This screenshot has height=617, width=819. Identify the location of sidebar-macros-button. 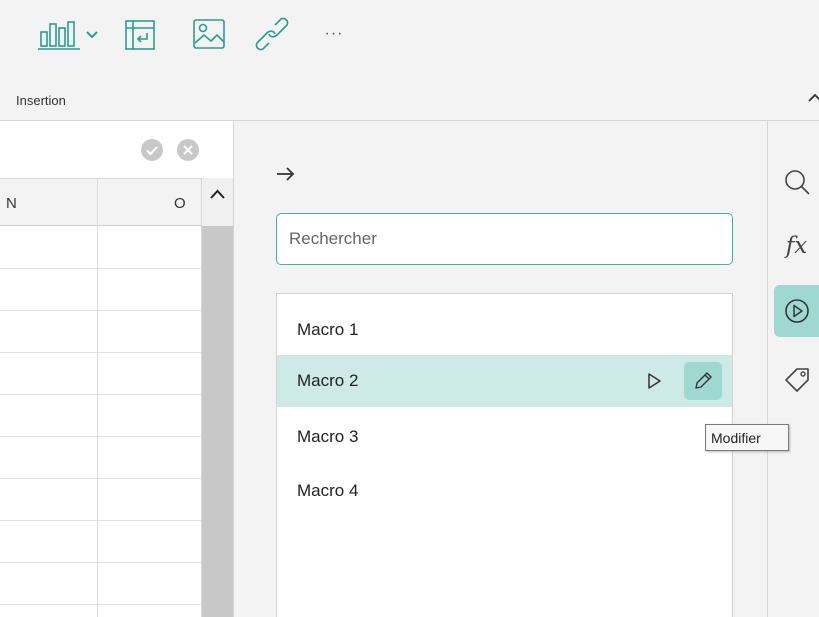
(796, 311).